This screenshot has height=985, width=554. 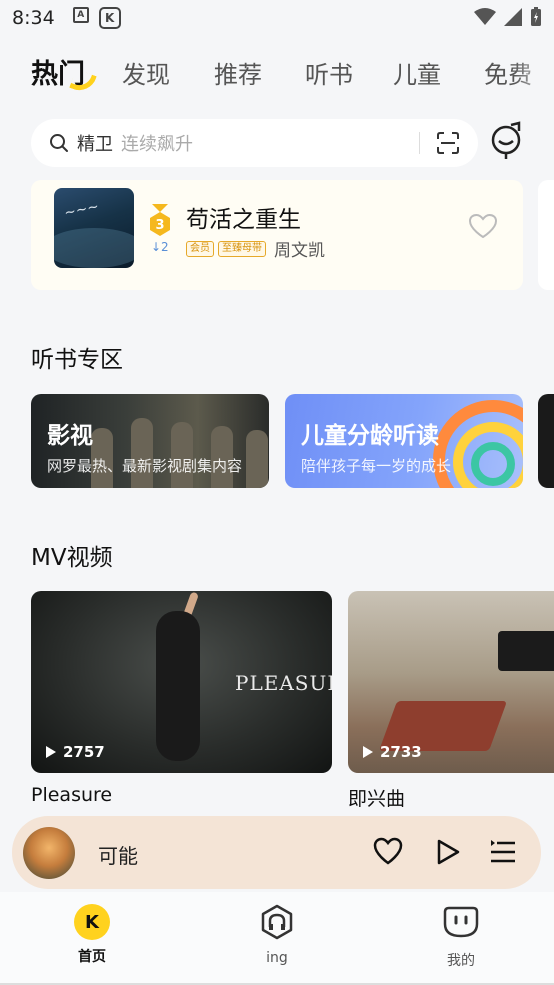 What do you see at coordinates (376, 797) in the screenshot?
I see `mv-title: 即兴曲` at bounding box center [376, 797].